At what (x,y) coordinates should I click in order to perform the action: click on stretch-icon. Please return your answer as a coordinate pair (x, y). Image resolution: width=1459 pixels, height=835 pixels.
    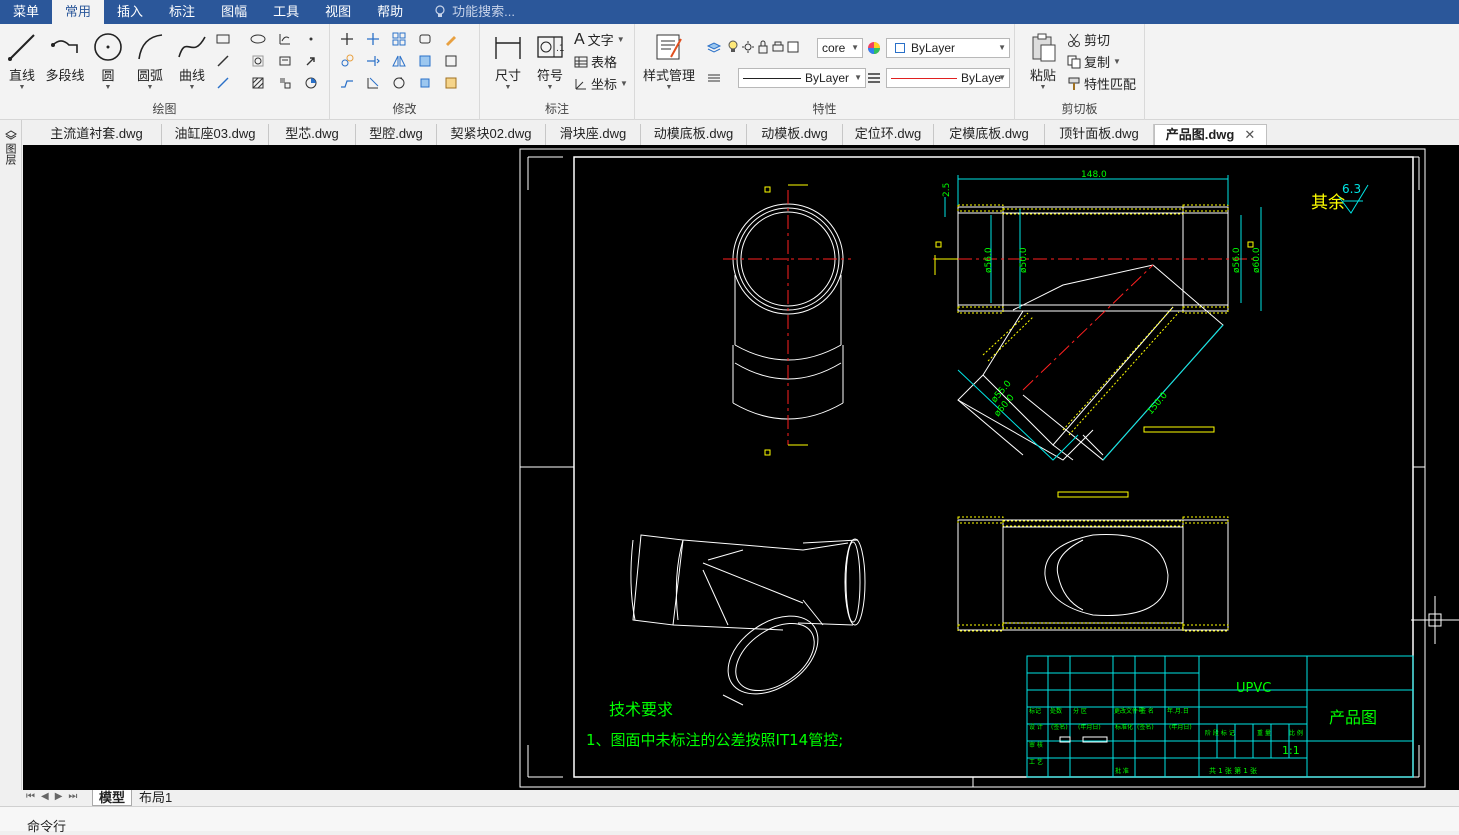
    Looking at the image, I should click on (425, 61).